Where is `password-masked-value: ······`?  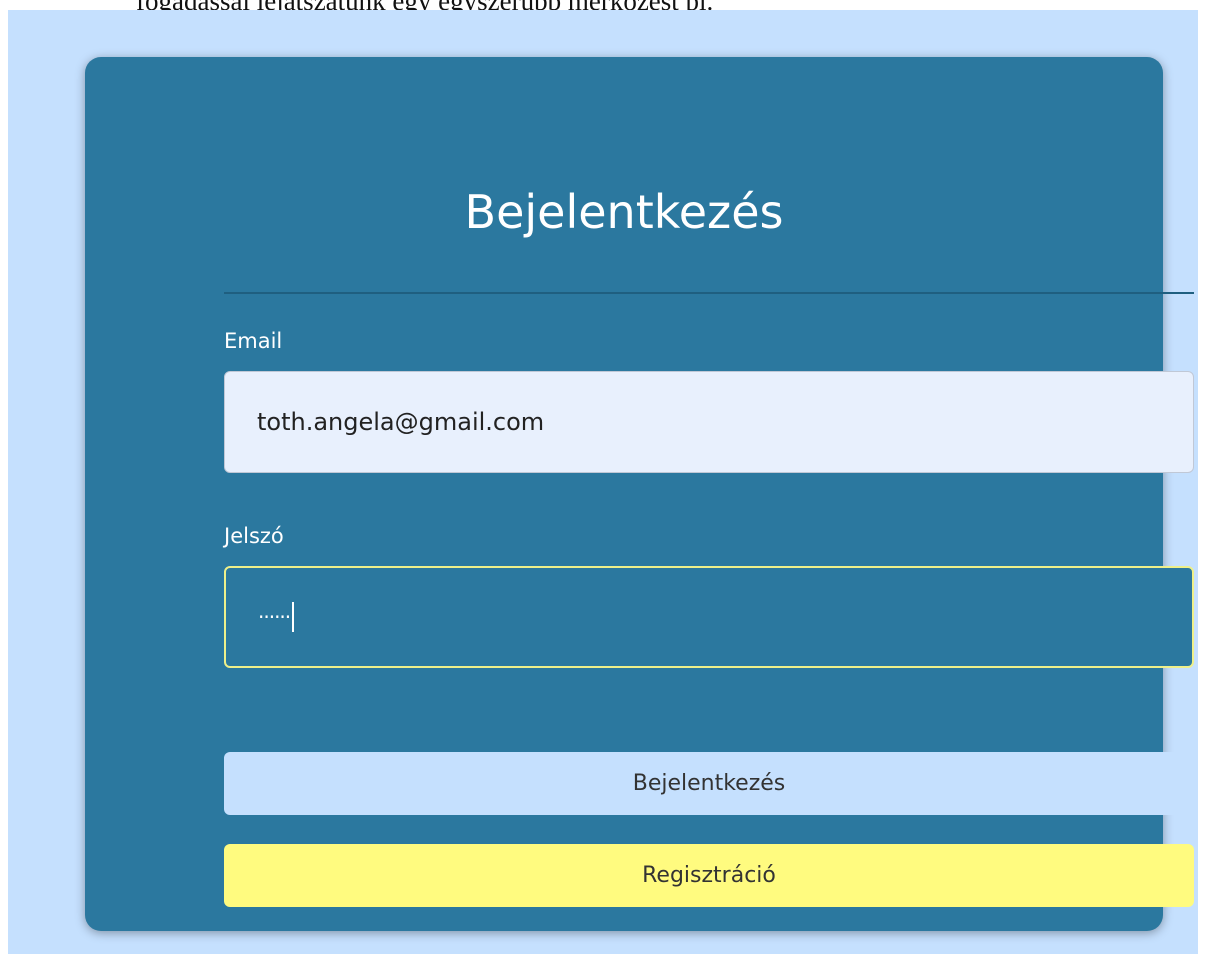 password-masked-value: ······ is located at coordinates (274, 617).